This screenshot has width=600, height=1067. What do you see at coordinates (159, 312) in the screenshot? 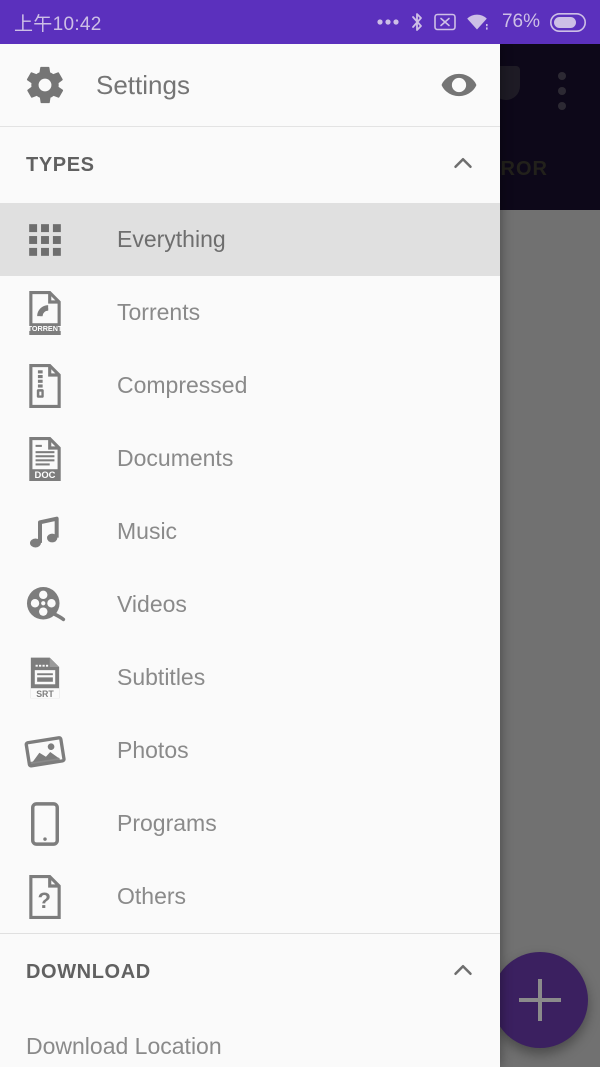
I see `nav-item-label: Torrents` at bounding box center [159, 312].